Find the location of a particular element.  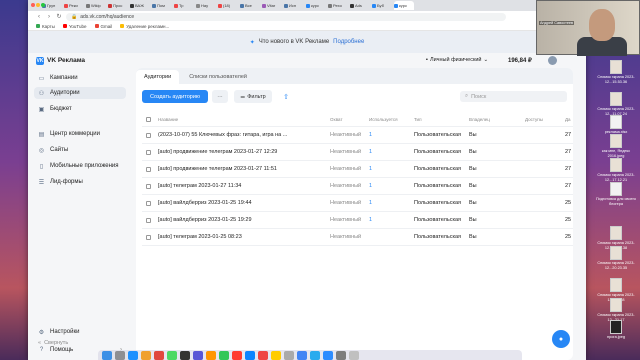

desktop-file: Снимок экрана 2023-12...21.17 is located at coordinates (616, 310).